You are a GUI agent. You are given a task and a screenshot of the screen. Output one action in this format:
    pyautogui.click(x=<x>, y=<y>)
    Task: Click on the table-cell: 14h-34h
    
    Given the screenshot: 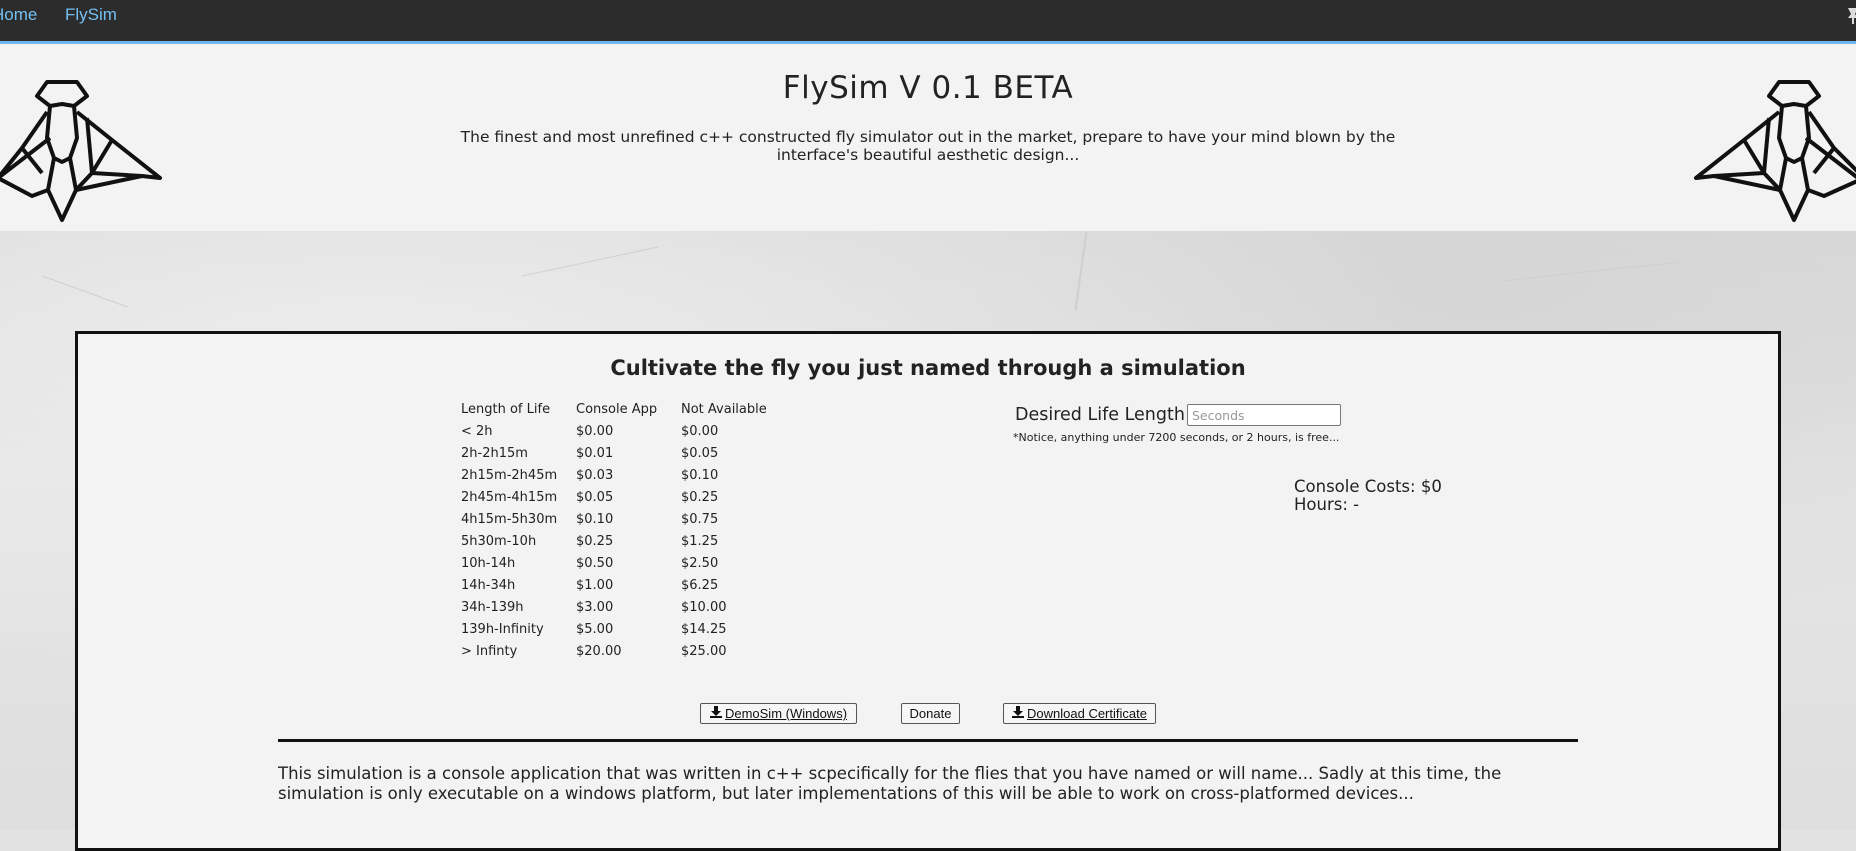 What is the action you would take?
    pyautogui.click(x=488, y=585)
    